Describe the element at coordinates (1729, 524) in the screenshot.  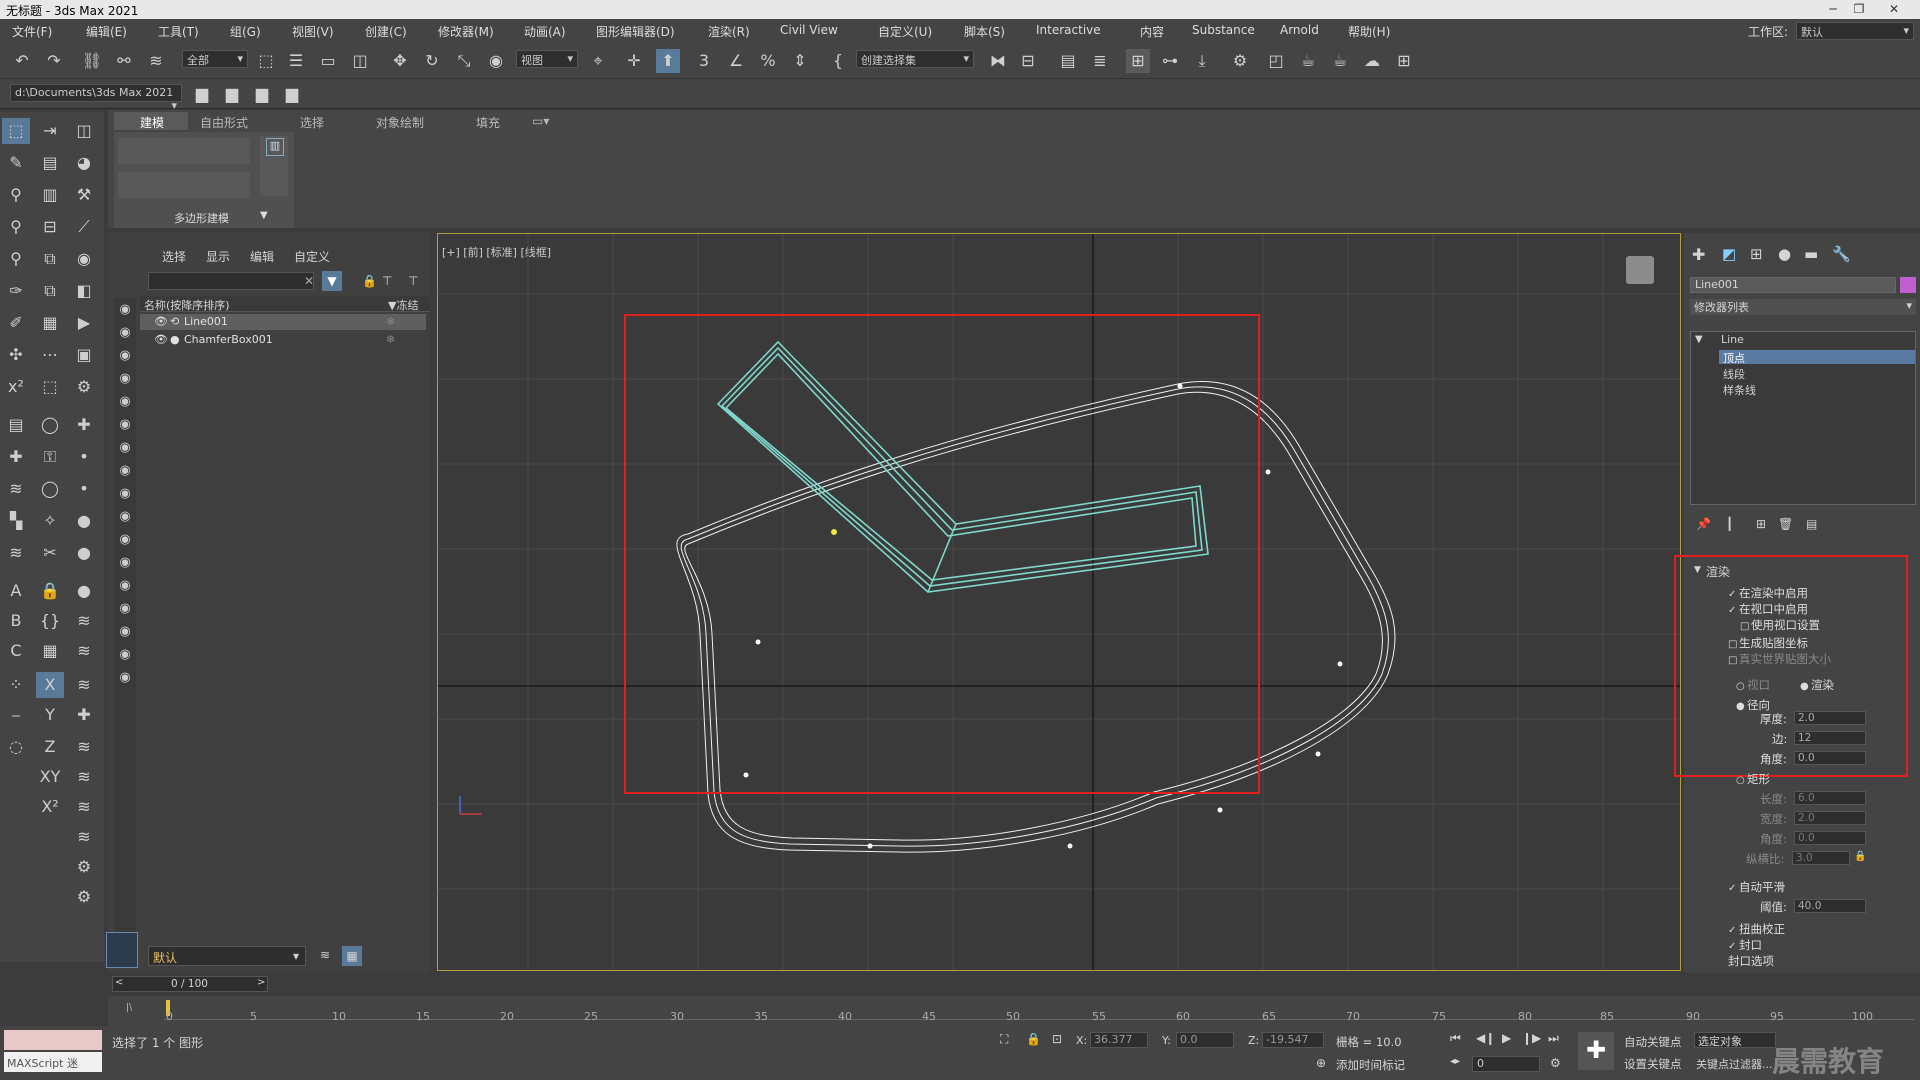
I see `show-end-result-icon: ┃` at that location.